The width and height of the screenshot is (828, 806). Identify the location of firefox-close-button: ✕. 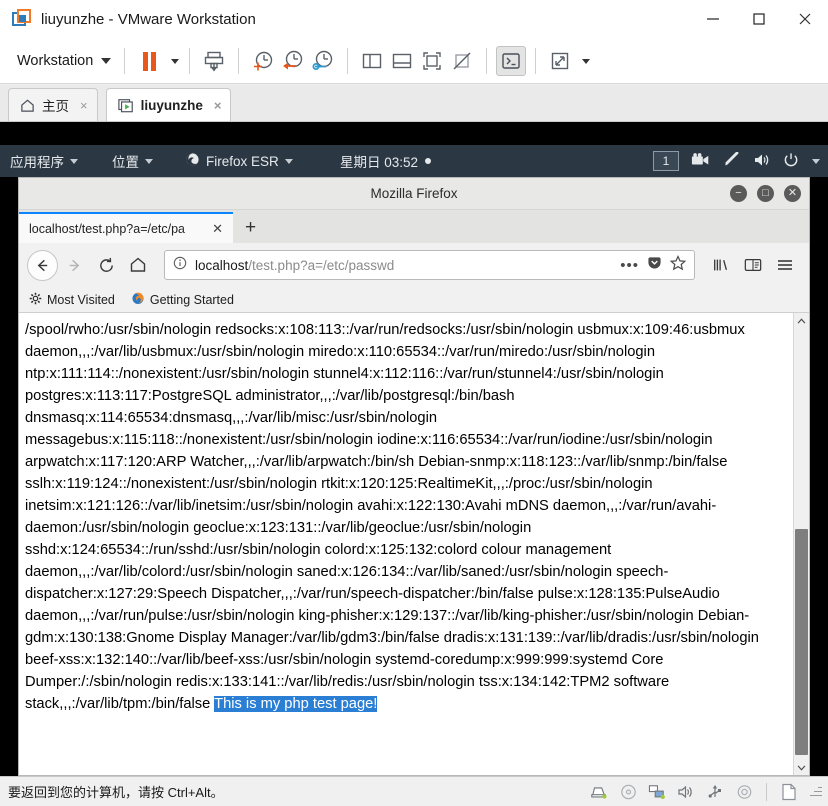
(792, 193).